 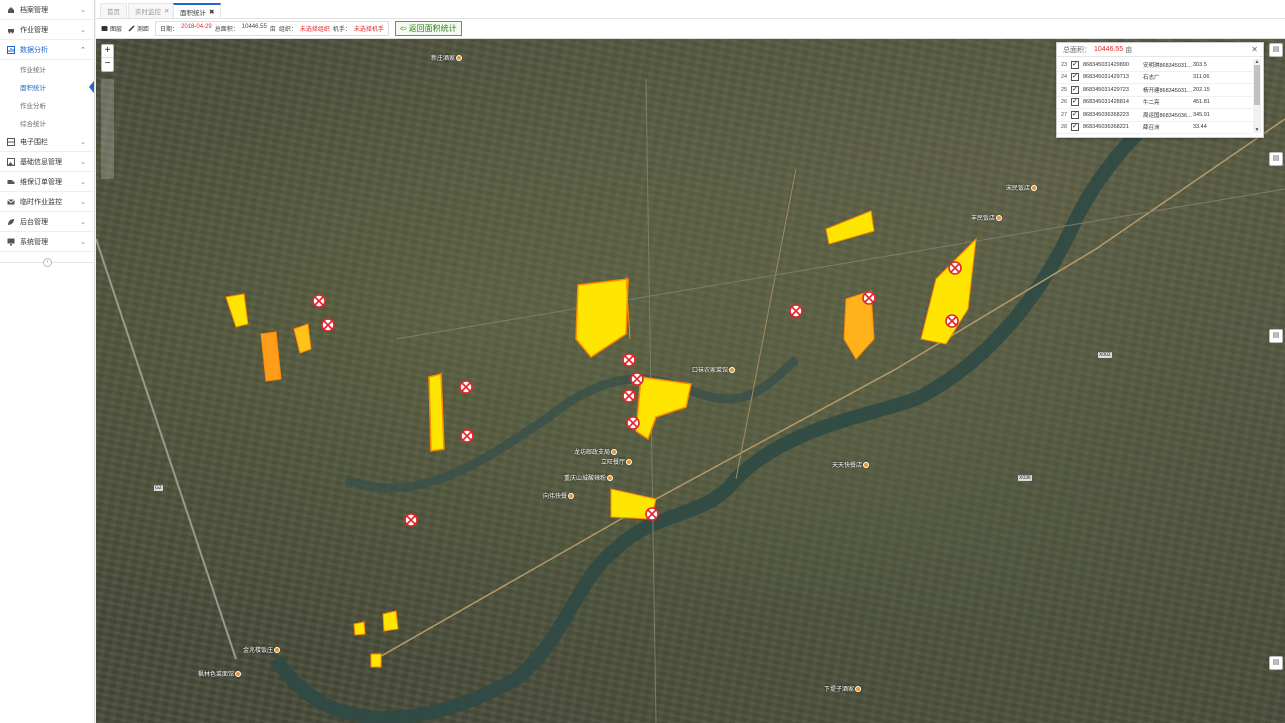 What do you see at coordinates (47, 10) in the screenshot?
I see `sidebar-item-archive: 档案管理 ⌄` at bounding box center [47, 10].